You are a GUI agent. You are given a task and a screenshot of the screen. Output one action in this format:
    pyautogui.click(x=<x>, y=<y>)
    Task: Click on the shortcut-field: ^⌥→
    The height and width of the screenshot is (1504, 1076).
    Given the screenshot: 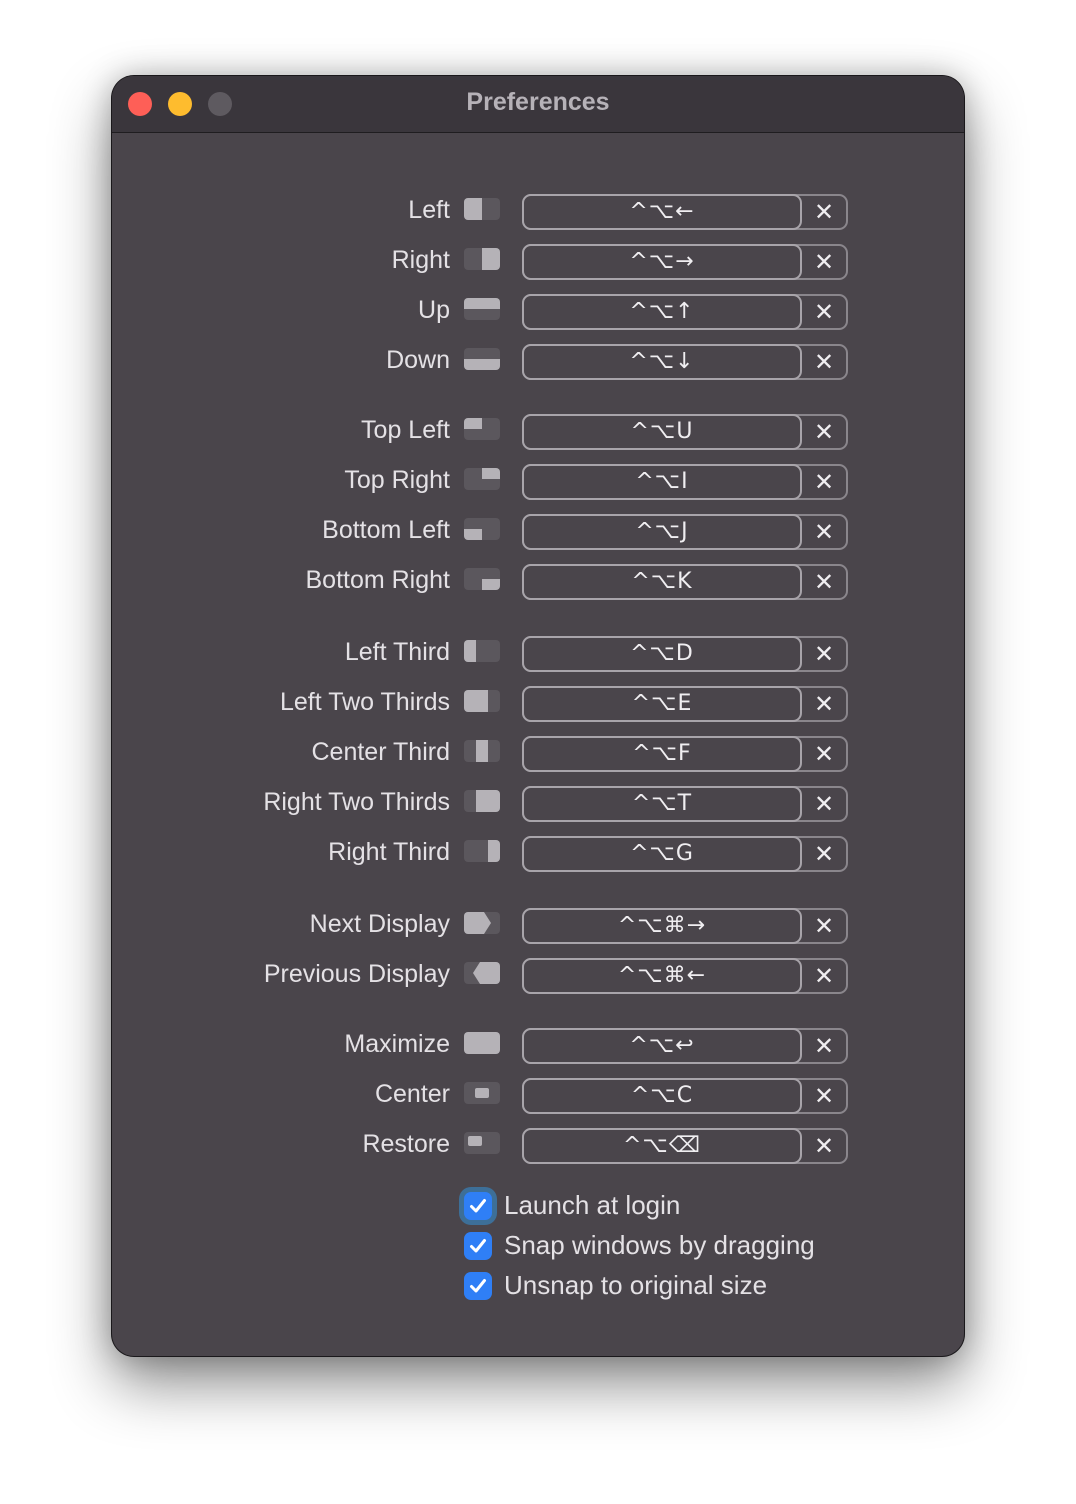 What is the action you would take?
    pyautogui.click(x=662, y=262)
    